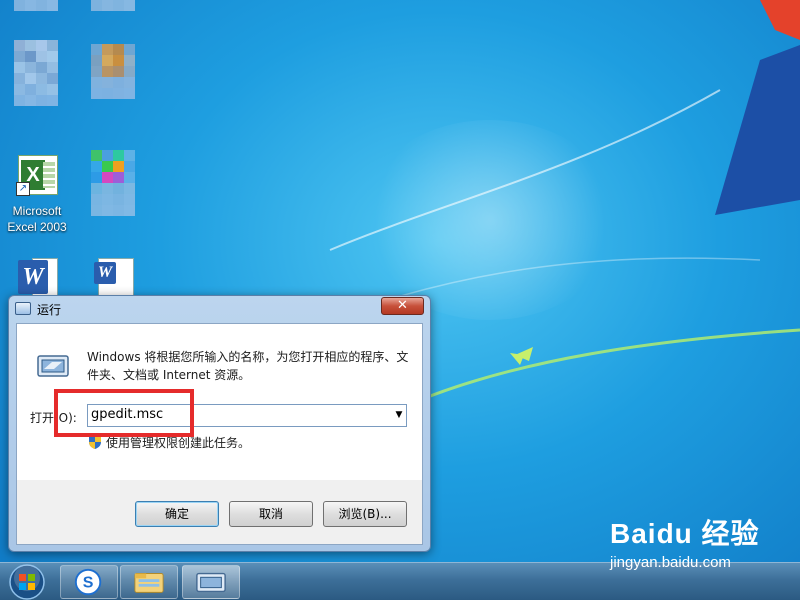 The image size is (800, 600). I want to click on watermark-url: jingyan.baidu.com, so click(670, 562).